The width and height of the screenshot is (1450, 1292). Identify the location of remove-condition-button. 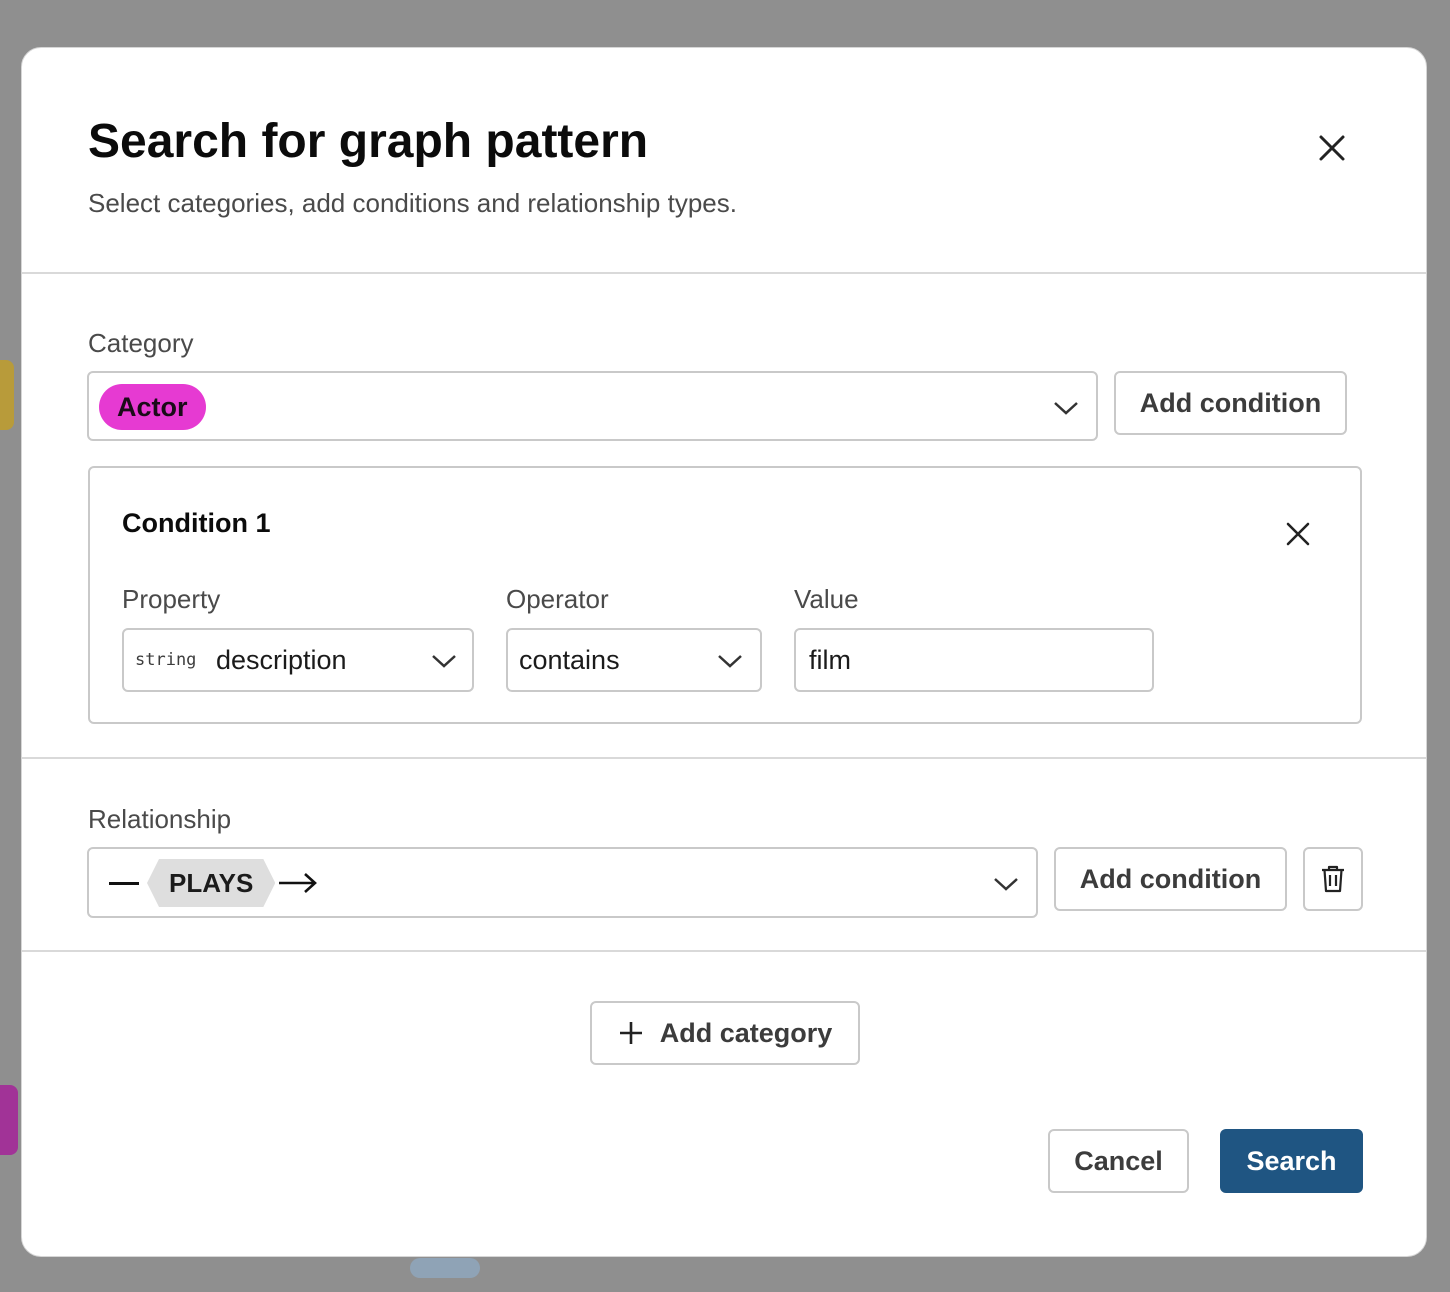
(1298, 534).